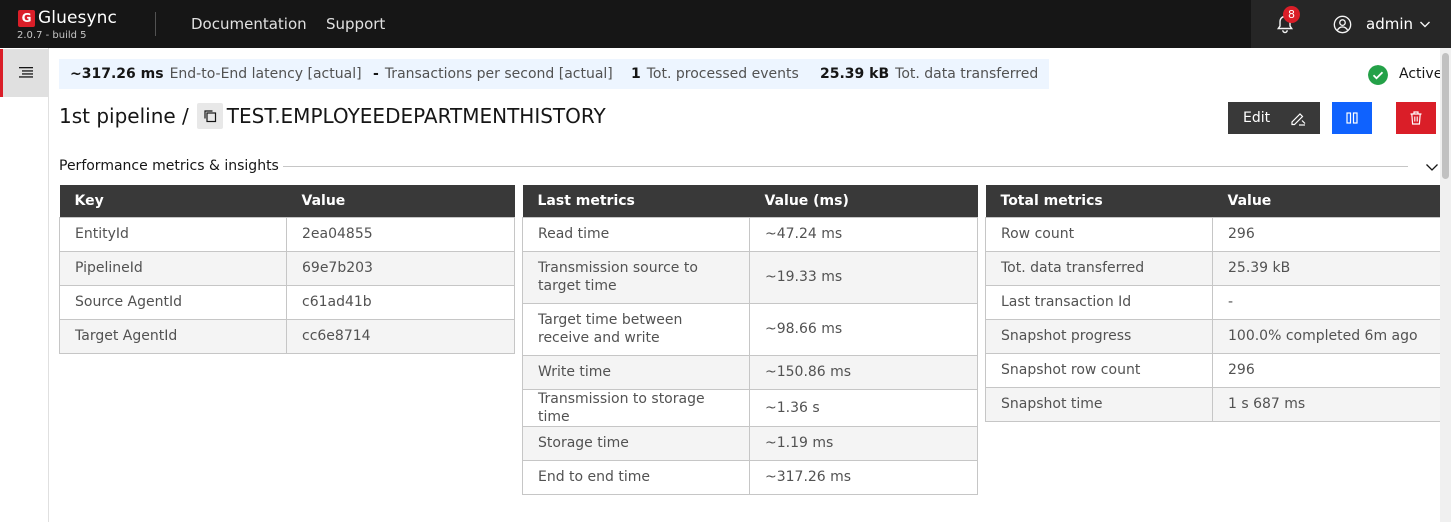 The height and width of the screenshot is (522, 1451). What do you see at coordinates (173, 268) in the screenshot?
I see `table-cell: PipelineId` at bounding box center [173, 268].